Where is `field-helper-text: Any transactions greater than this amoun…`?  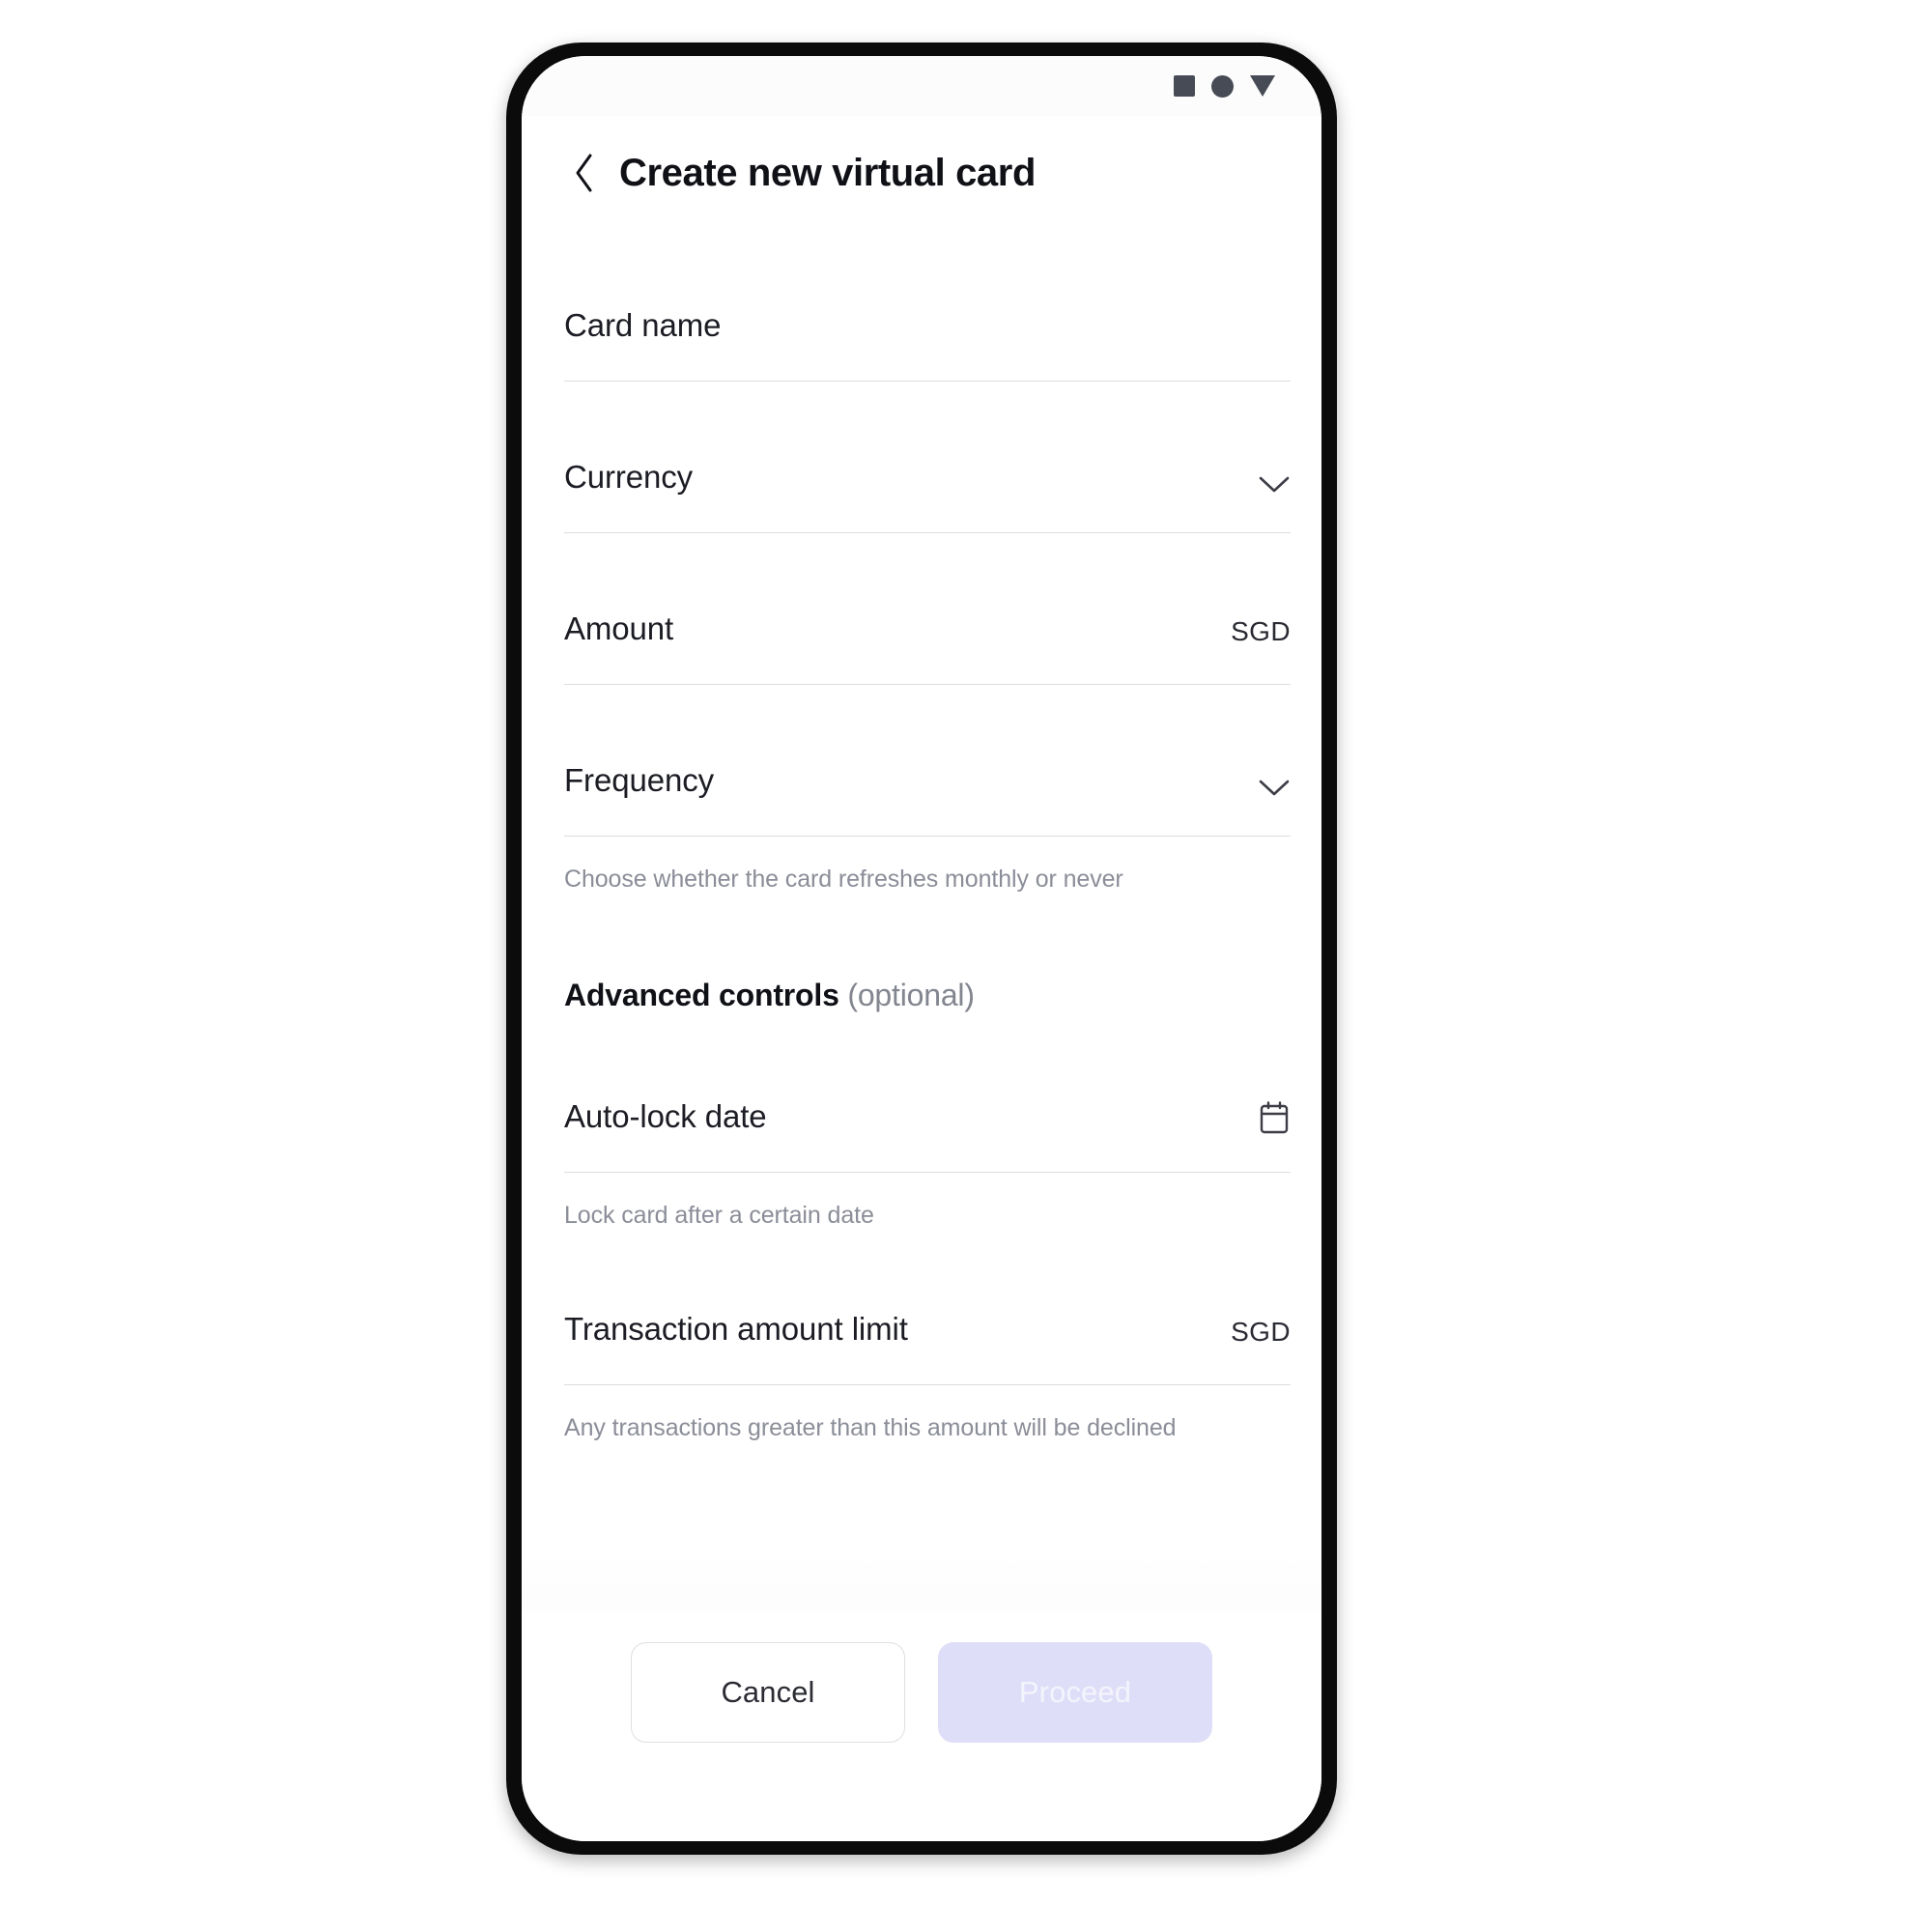 field-helper-text: Any transactions greater than this amoun… is located at coordinates (870, 1427).